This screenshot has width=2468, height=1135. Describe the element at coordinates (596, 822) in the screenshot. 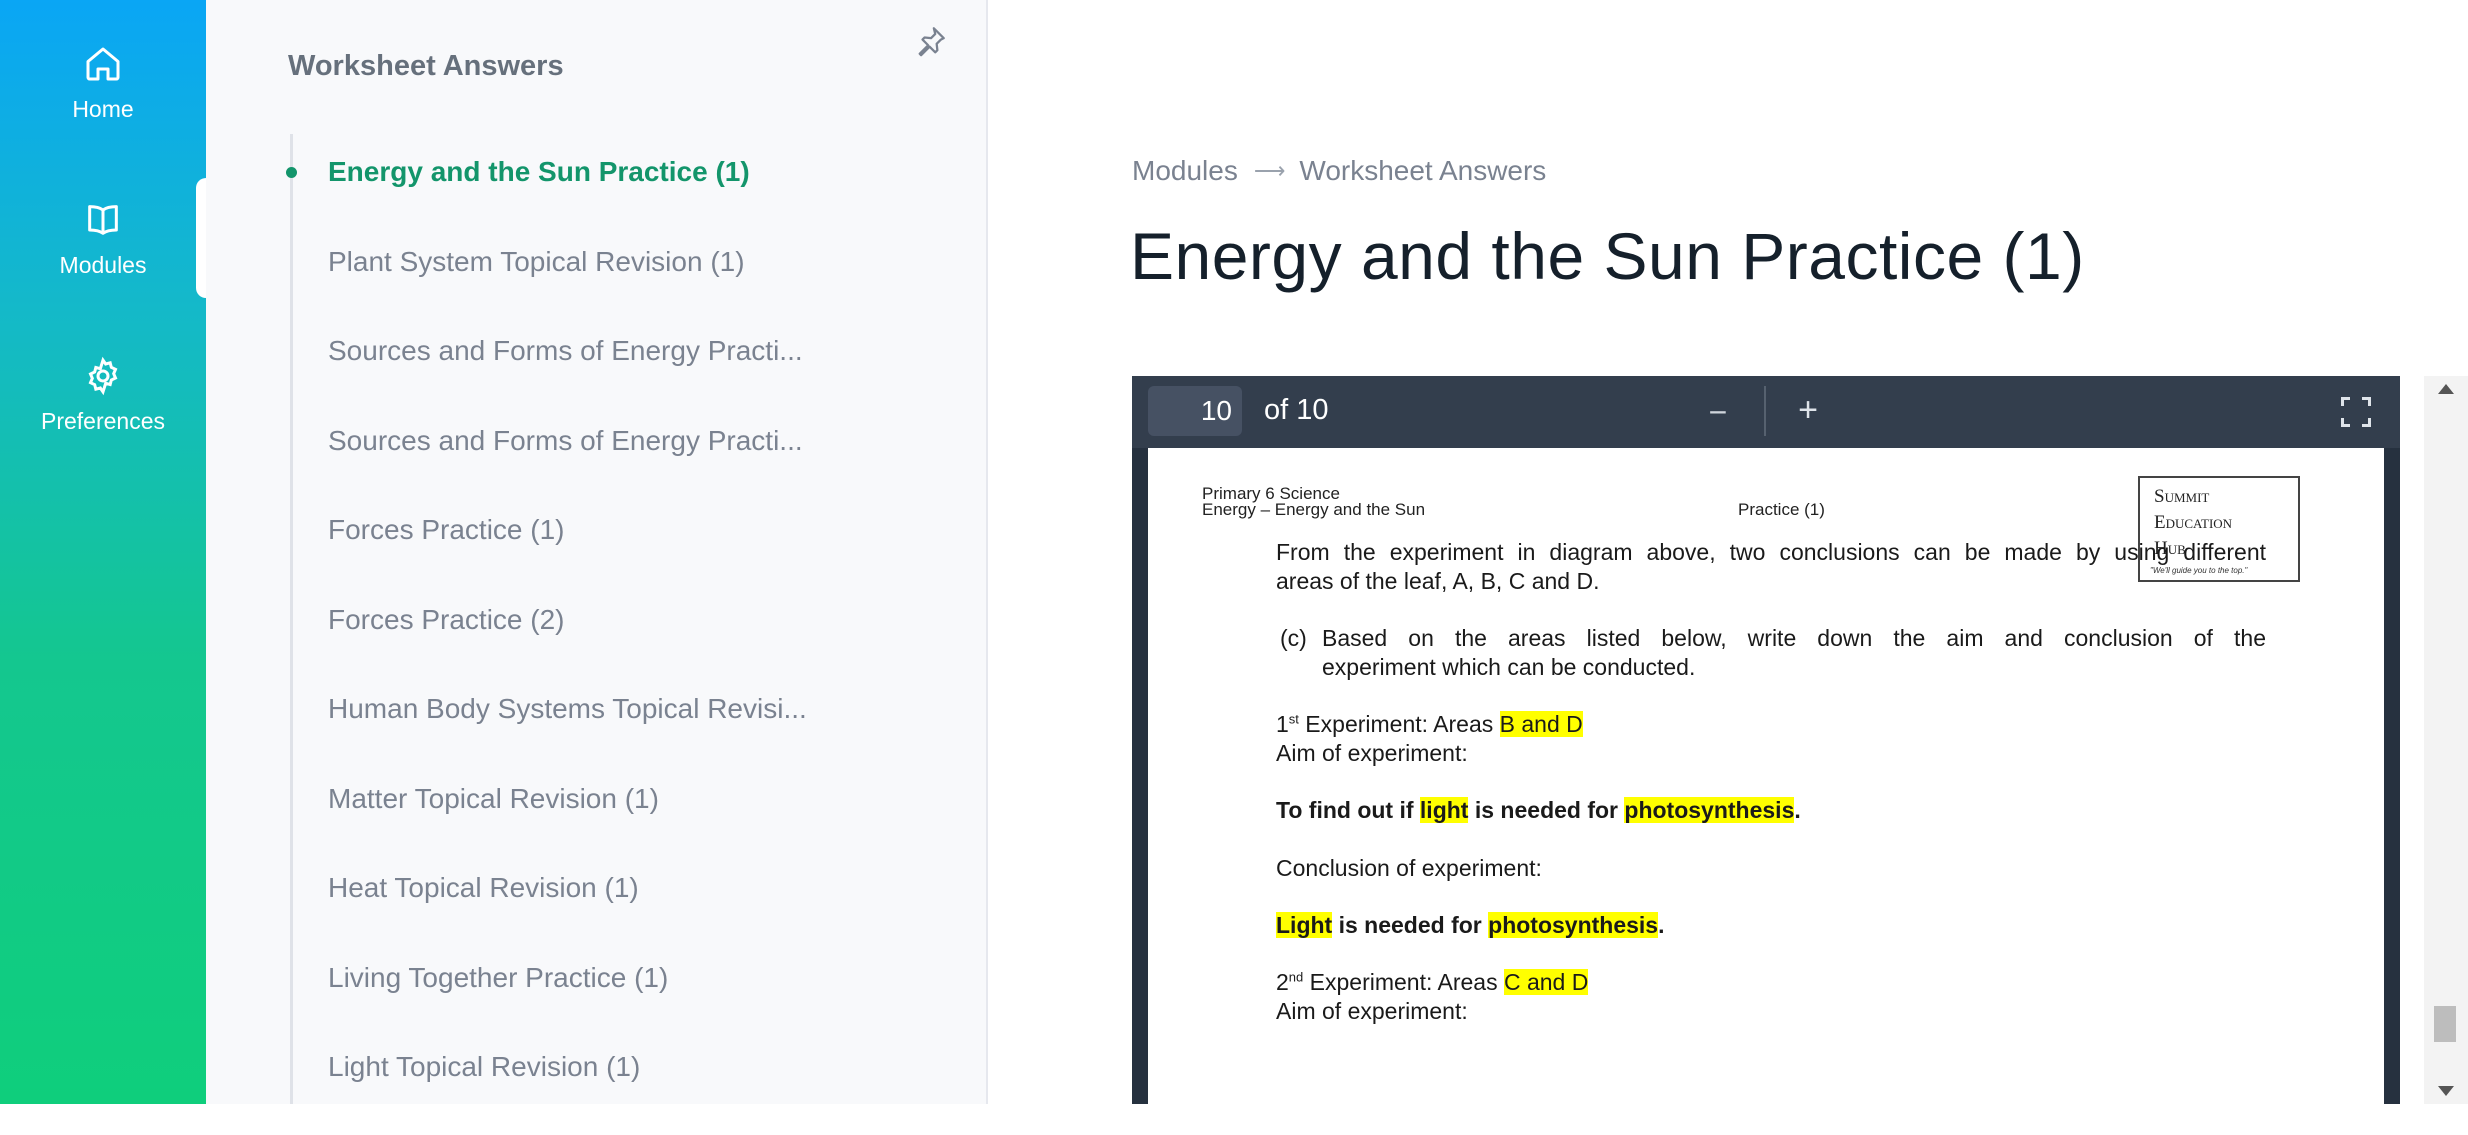

I see `sidebar-item-matter: Matter Topical Revision (1)` at that location.